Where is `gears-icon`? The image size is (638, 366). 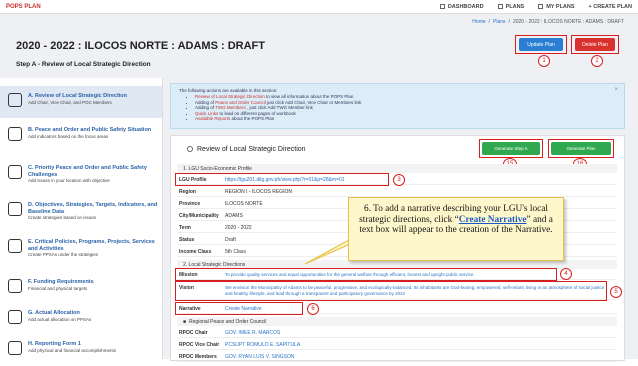 gears-icon is located at coordinates (15, 246).